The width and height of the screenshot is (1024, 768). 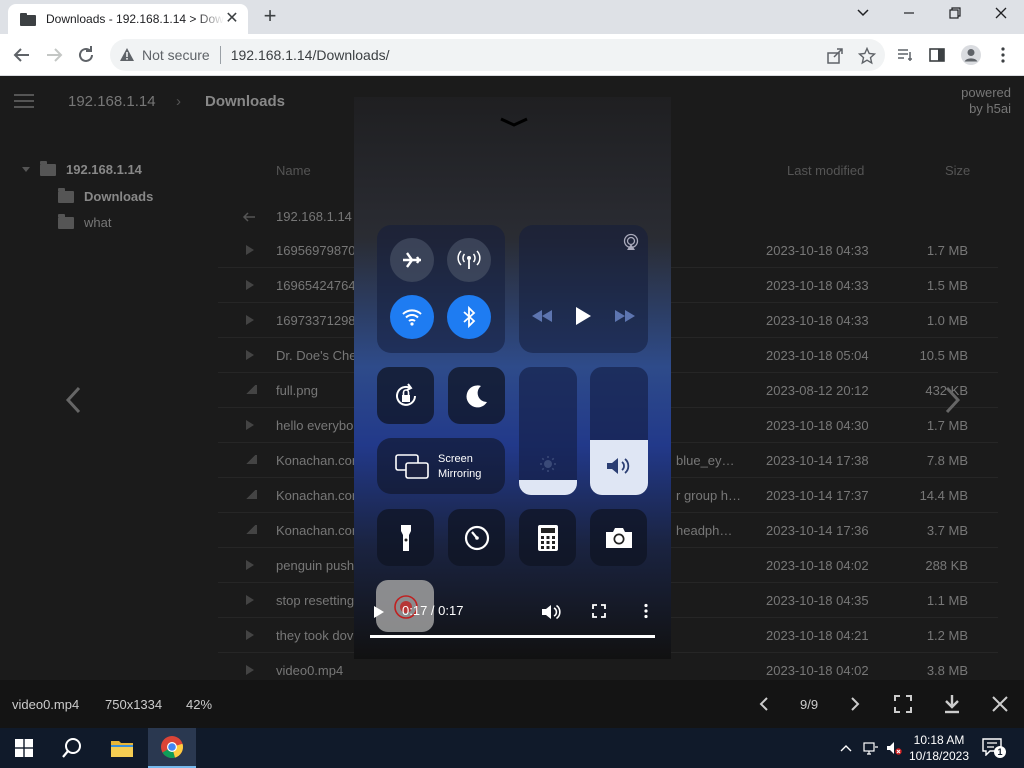 What do you see at coordinates (618, 537) in the screenshot?
I see `camera-icon` at bounding box center [618, 537].